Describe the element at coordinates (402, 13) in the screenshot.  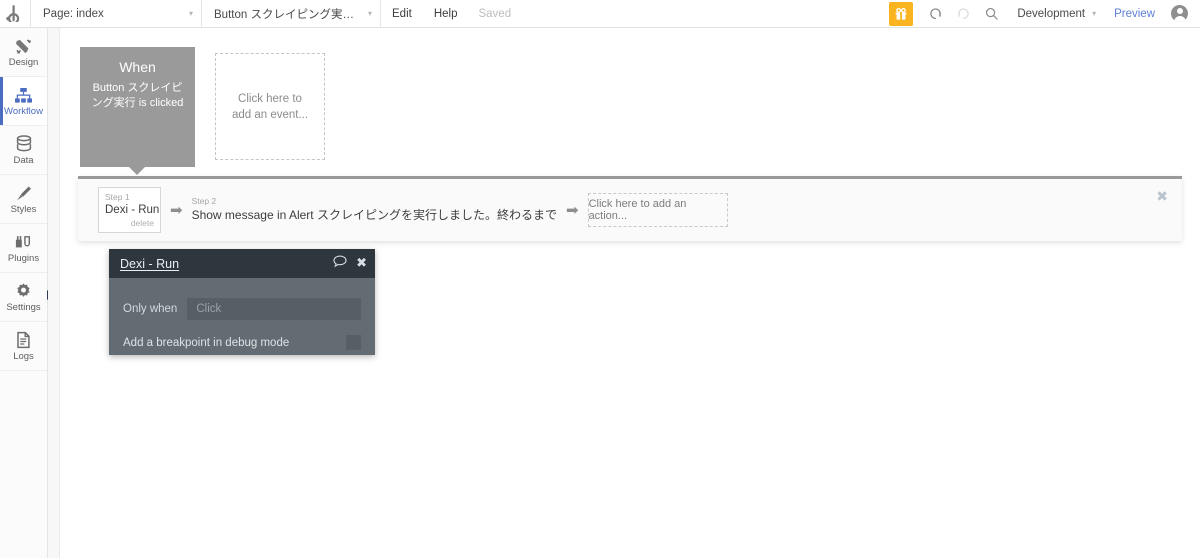
I see `edit-button: Edit` at that location.